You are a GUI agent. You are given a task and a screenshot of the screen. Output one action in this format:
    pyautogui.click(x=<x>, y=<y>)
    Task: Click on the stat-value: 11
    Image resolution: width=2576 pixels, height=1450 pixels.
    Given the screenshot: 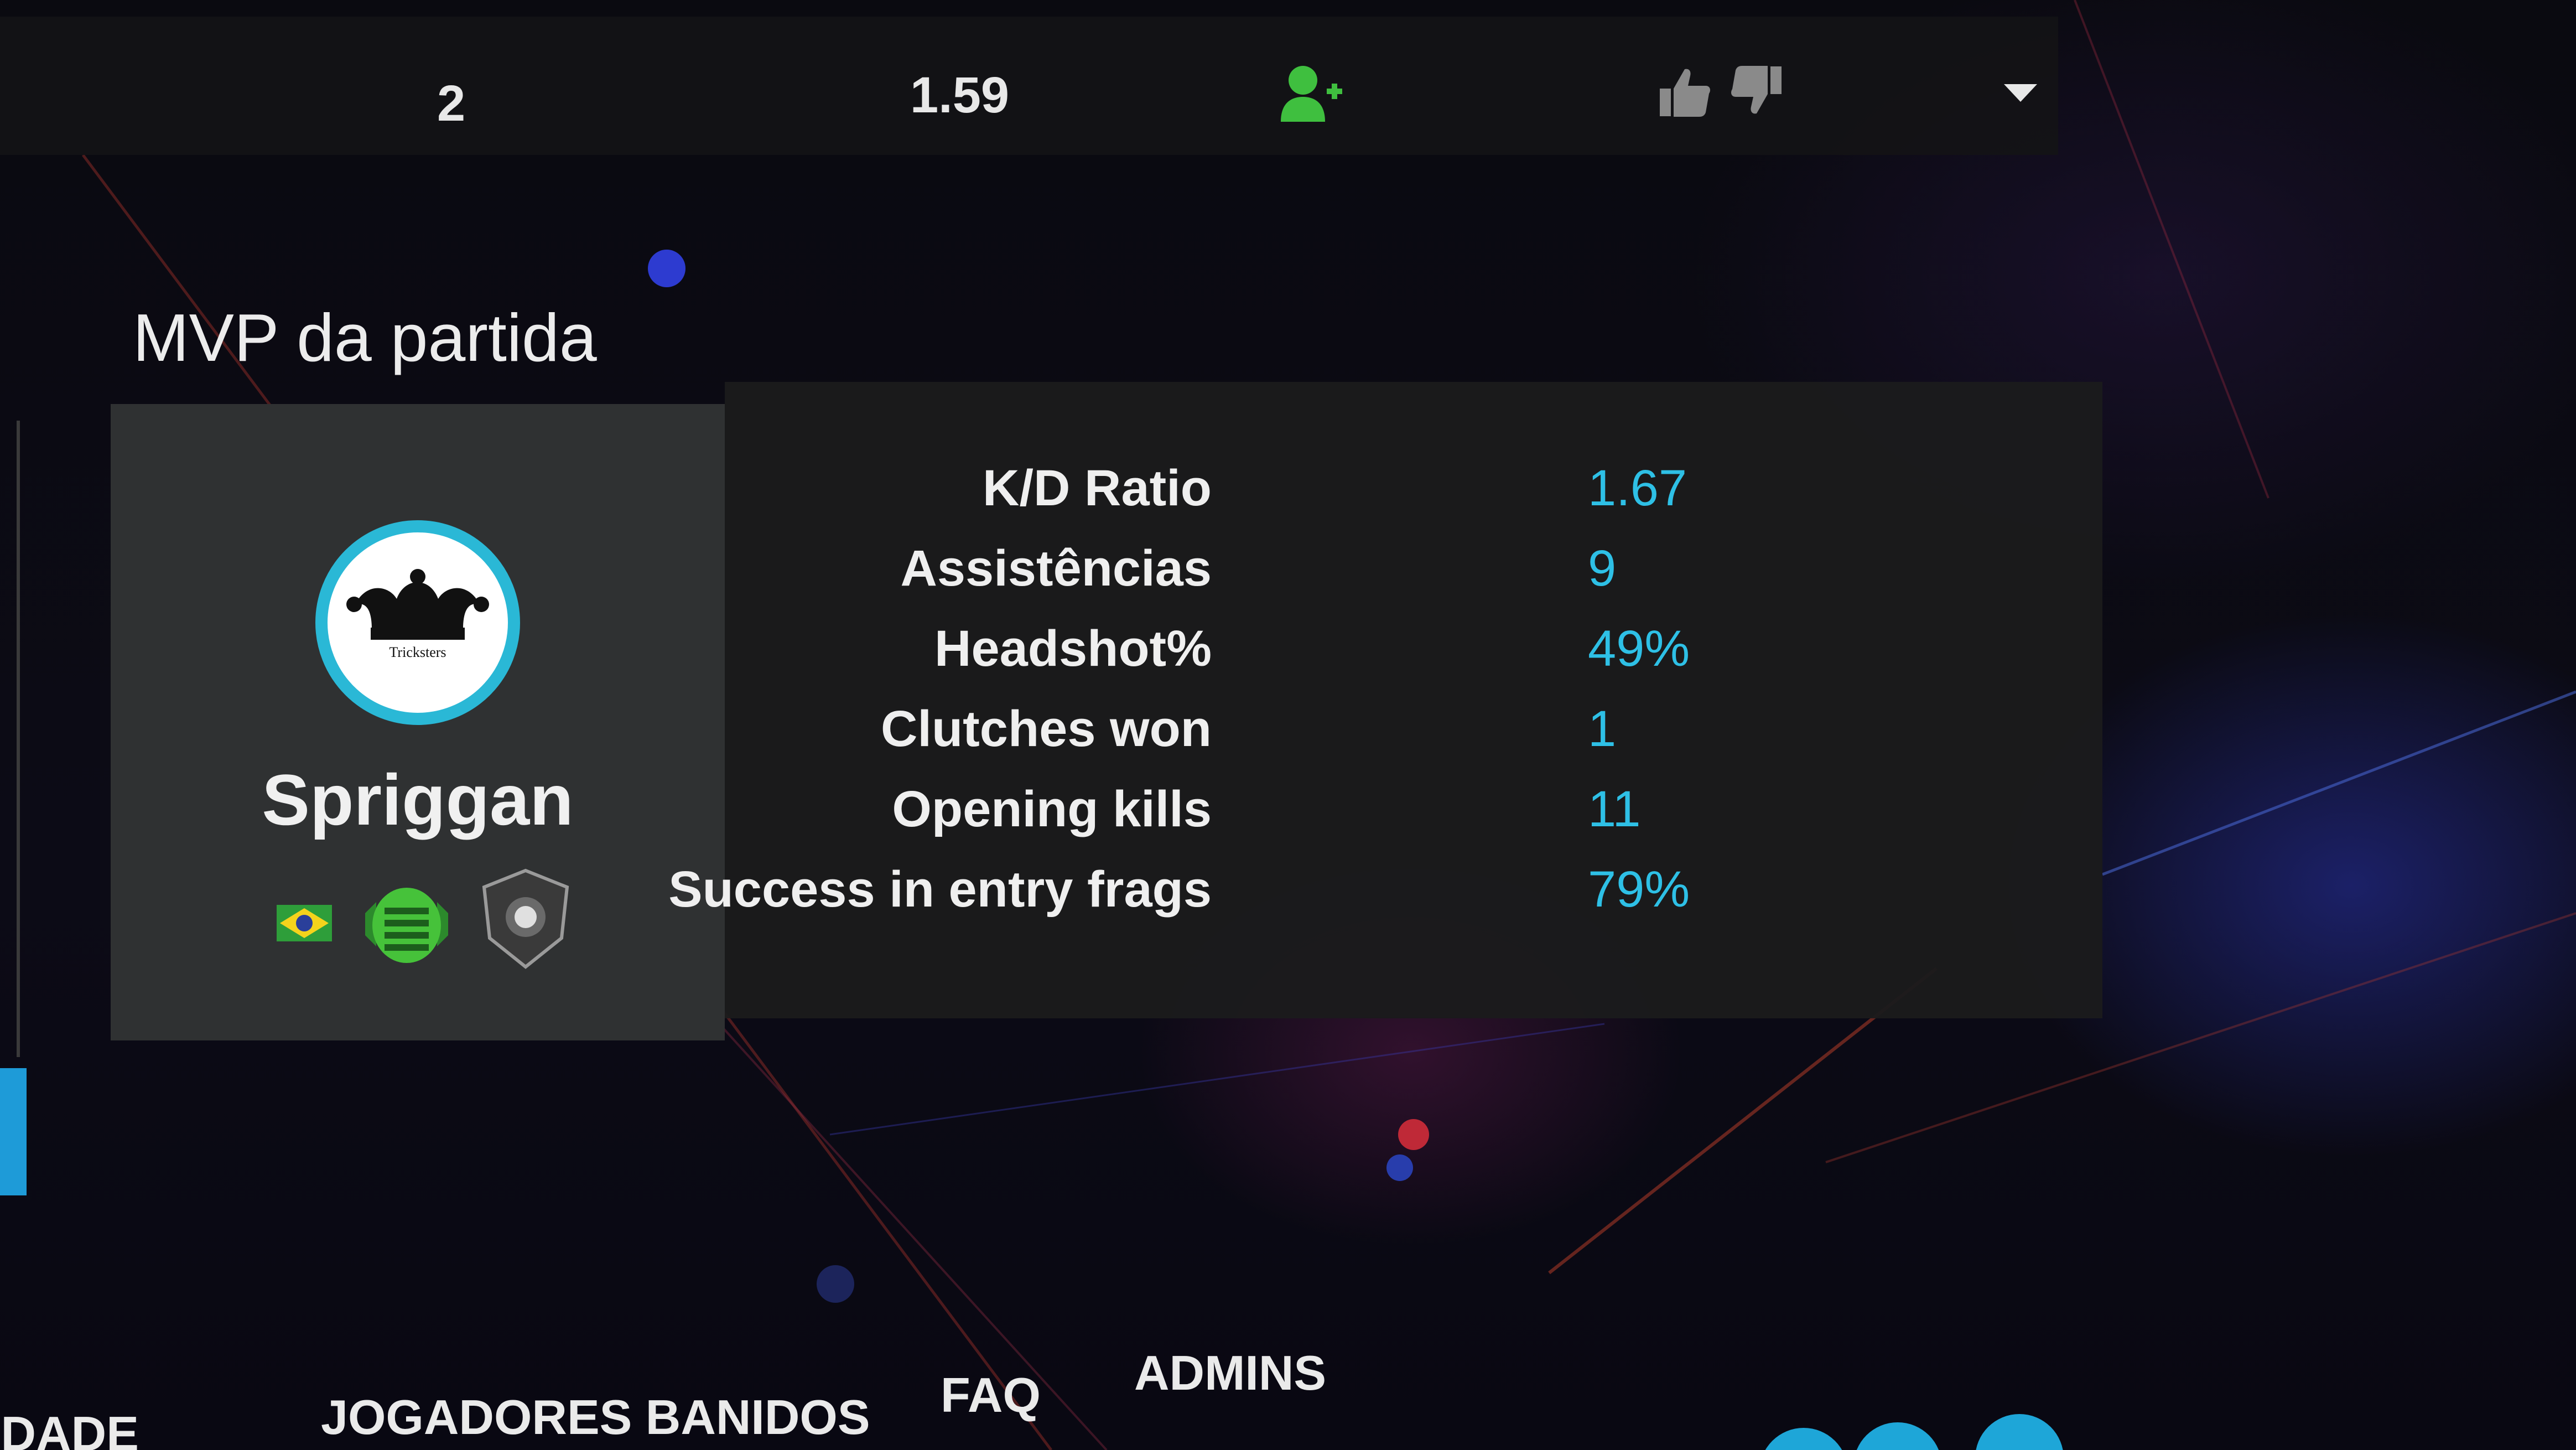 What is the action you would take?
    pyautogui.click(x=1614, y=809)
    